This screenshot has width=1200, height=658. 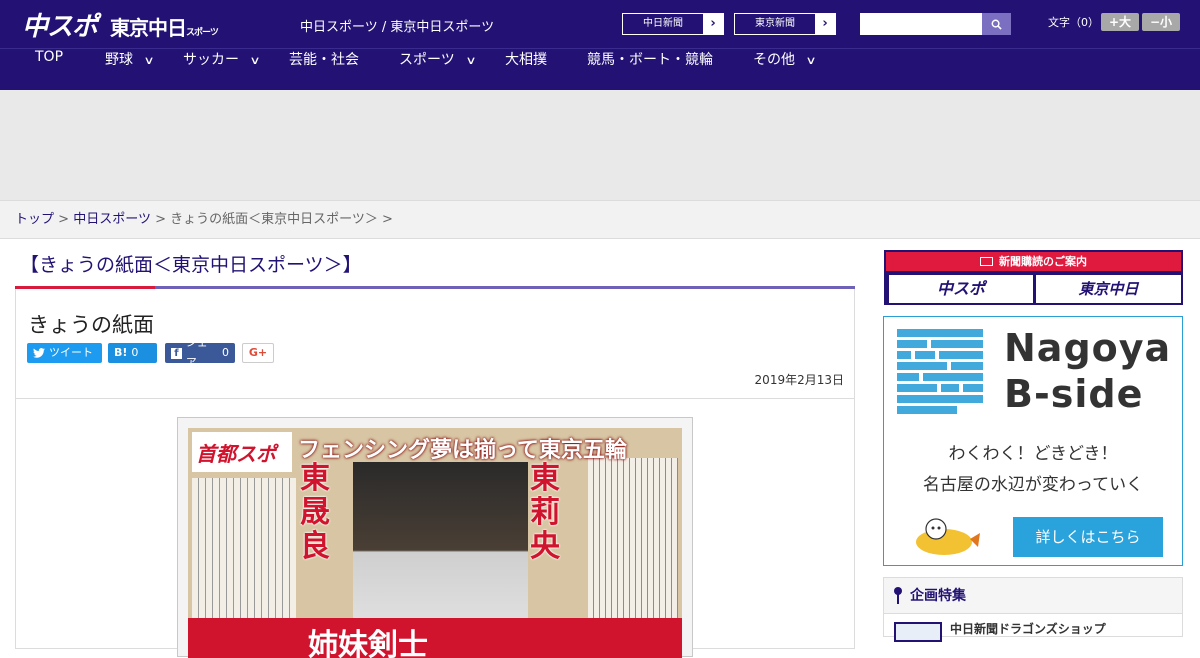 What do you see at coordinates (148, 28) in the screenshot?
I see `tokyo-logo-main: 東京中日` at bounding box center [148, 28].